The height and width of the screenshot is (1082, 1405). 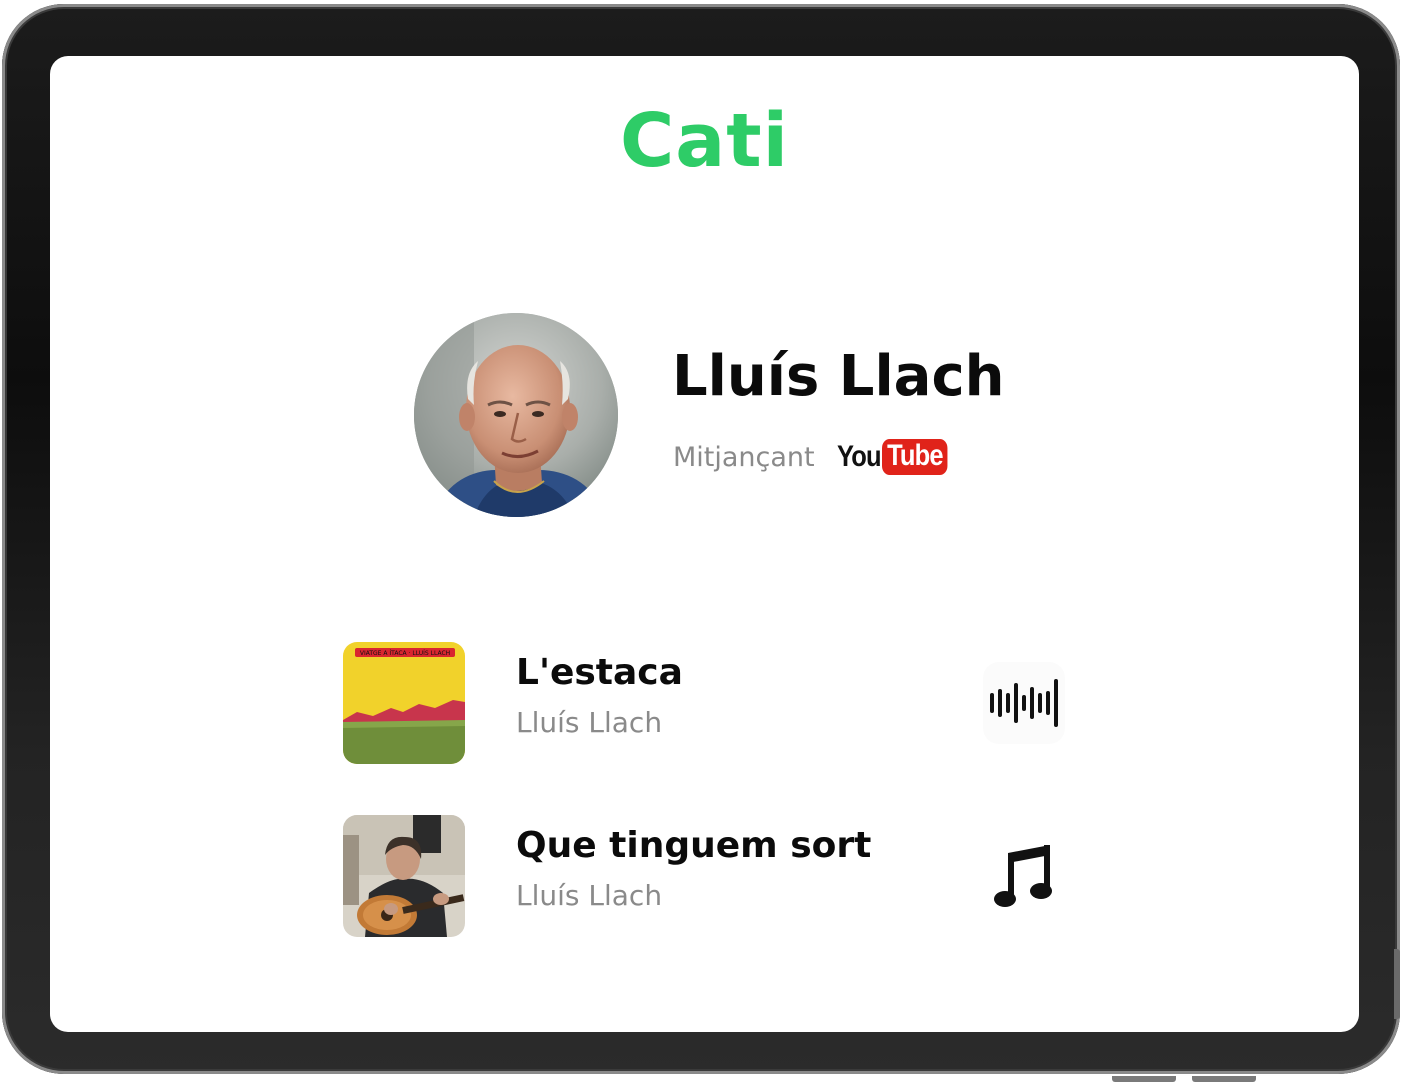 I want to click on side-button, so click(x=1397, y=984).